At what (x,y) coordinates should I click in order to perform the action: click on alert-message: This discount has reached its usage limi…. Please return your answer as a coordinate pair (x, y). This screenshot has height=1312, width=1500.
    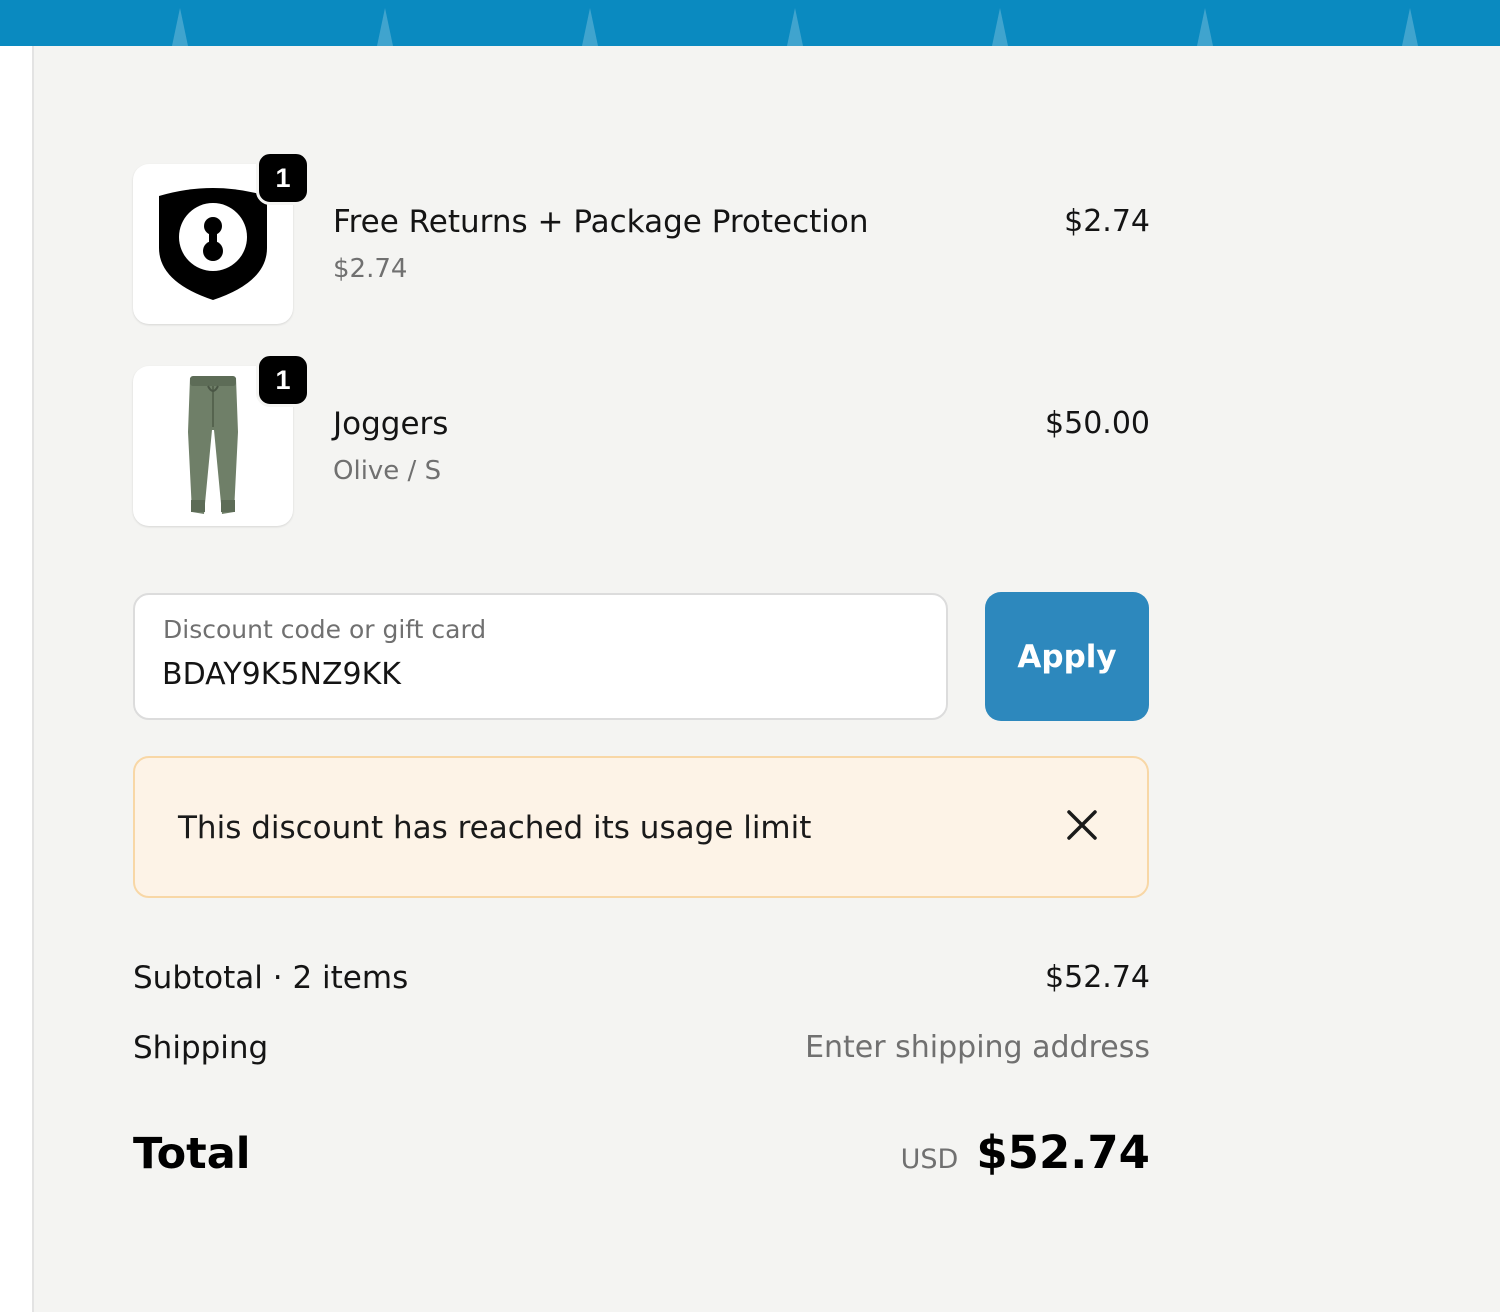
    Looking at the image, I should click on (495, 828).